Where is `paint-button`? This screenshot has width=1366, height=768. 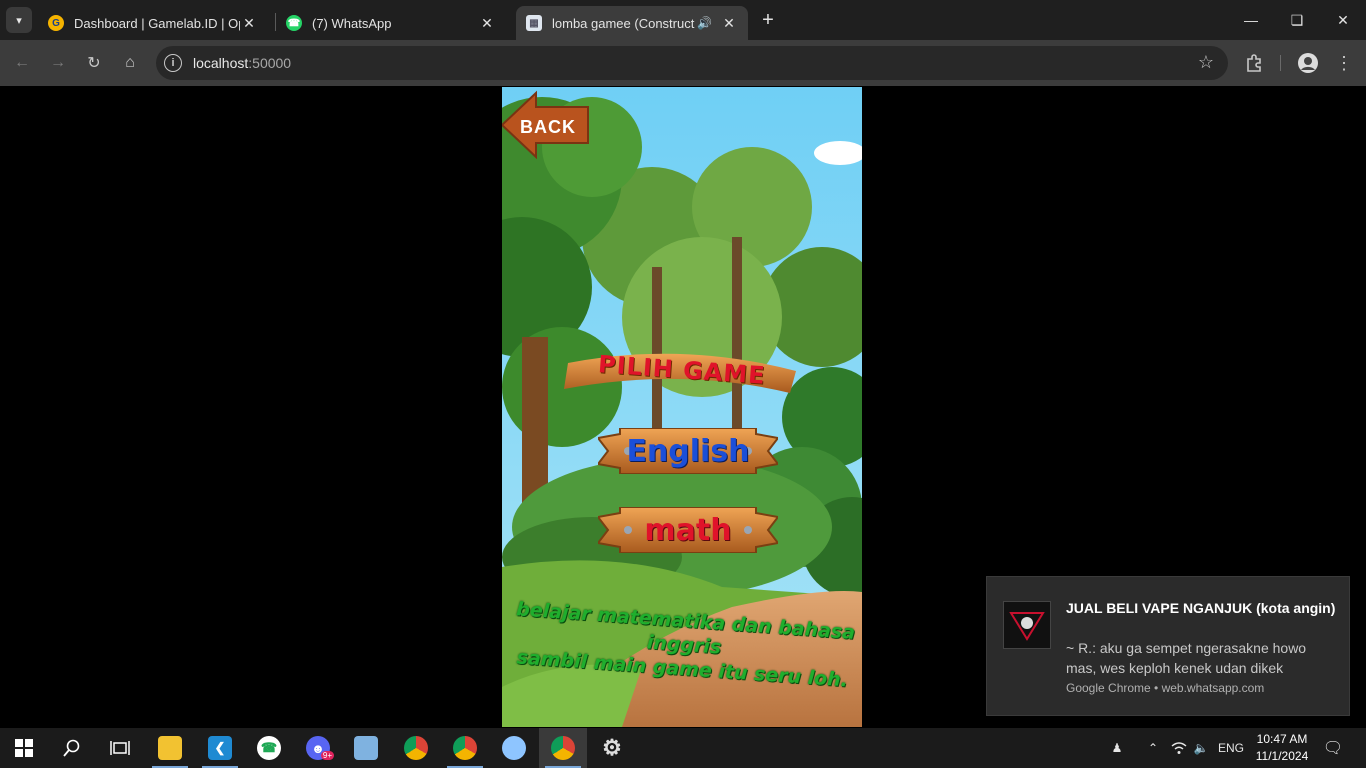 paint-button is located at coordinates (514, 748).